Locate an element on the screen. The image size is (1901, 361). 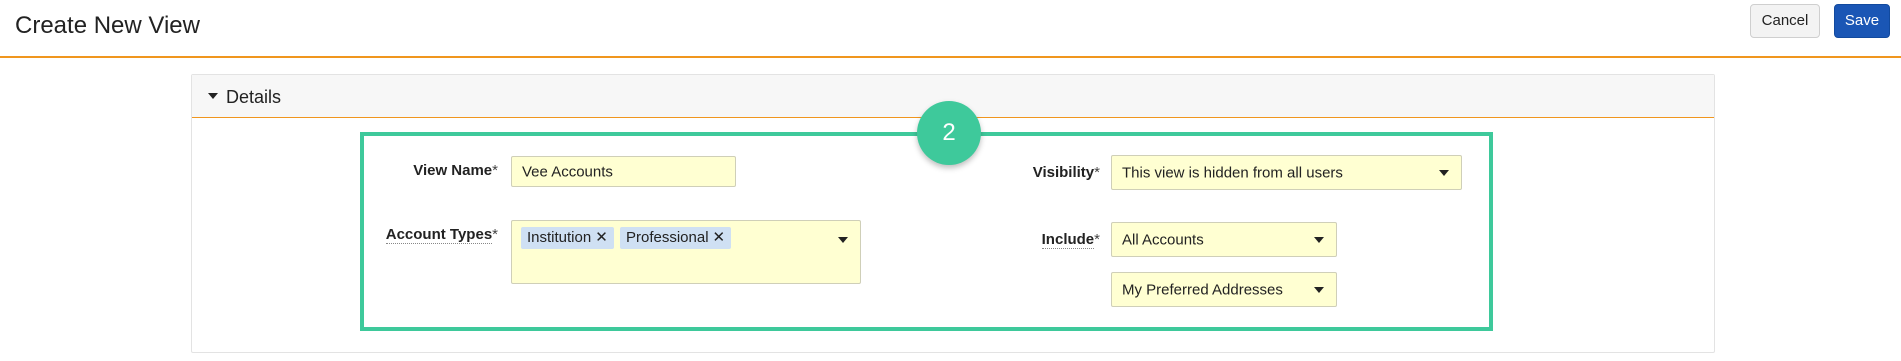
save-button: Save is located at coordinates (1862, 21).